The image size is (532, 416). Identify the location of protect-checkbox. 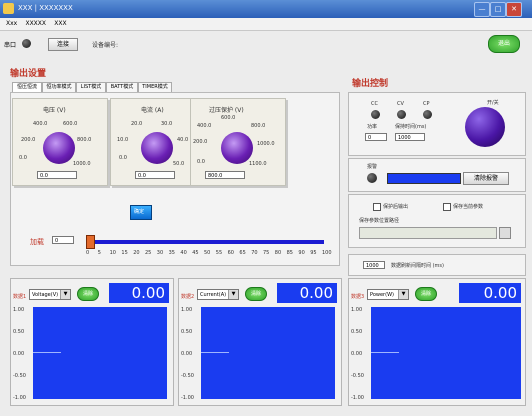
(377, 207).